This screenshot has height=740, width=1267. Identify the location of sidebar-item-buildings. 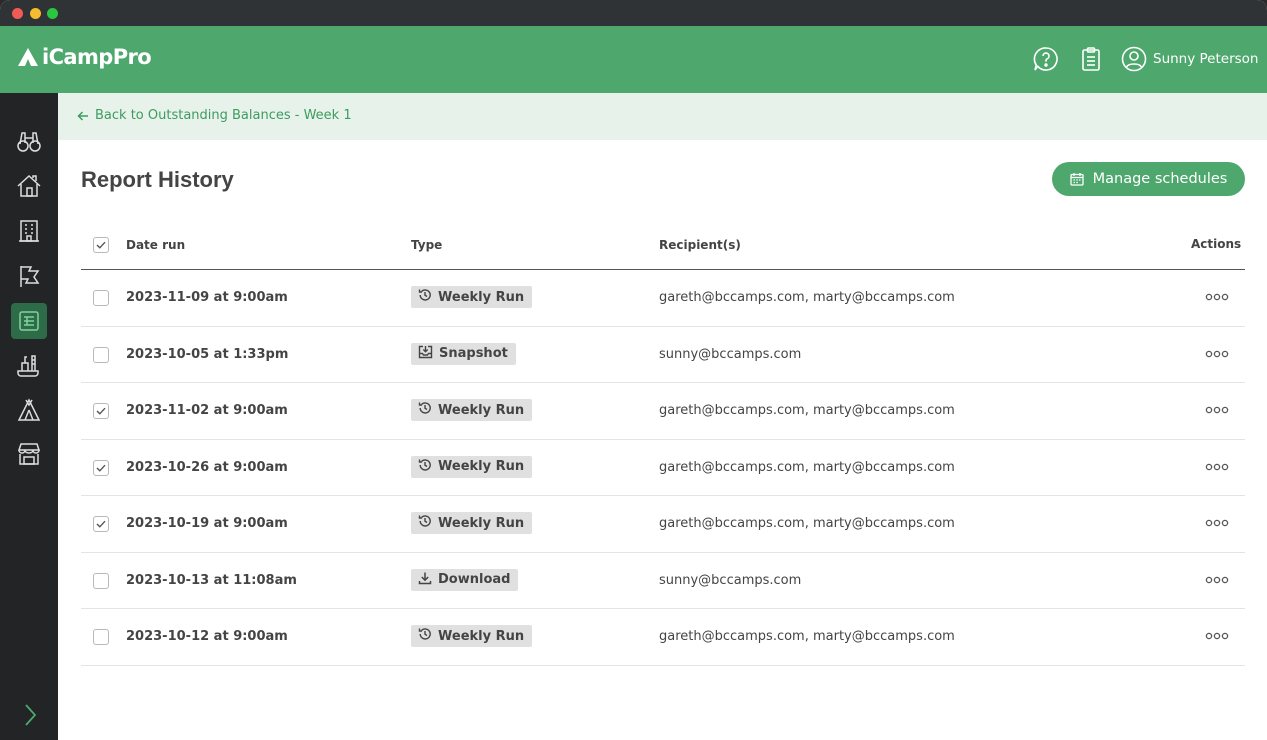
(29, 231).